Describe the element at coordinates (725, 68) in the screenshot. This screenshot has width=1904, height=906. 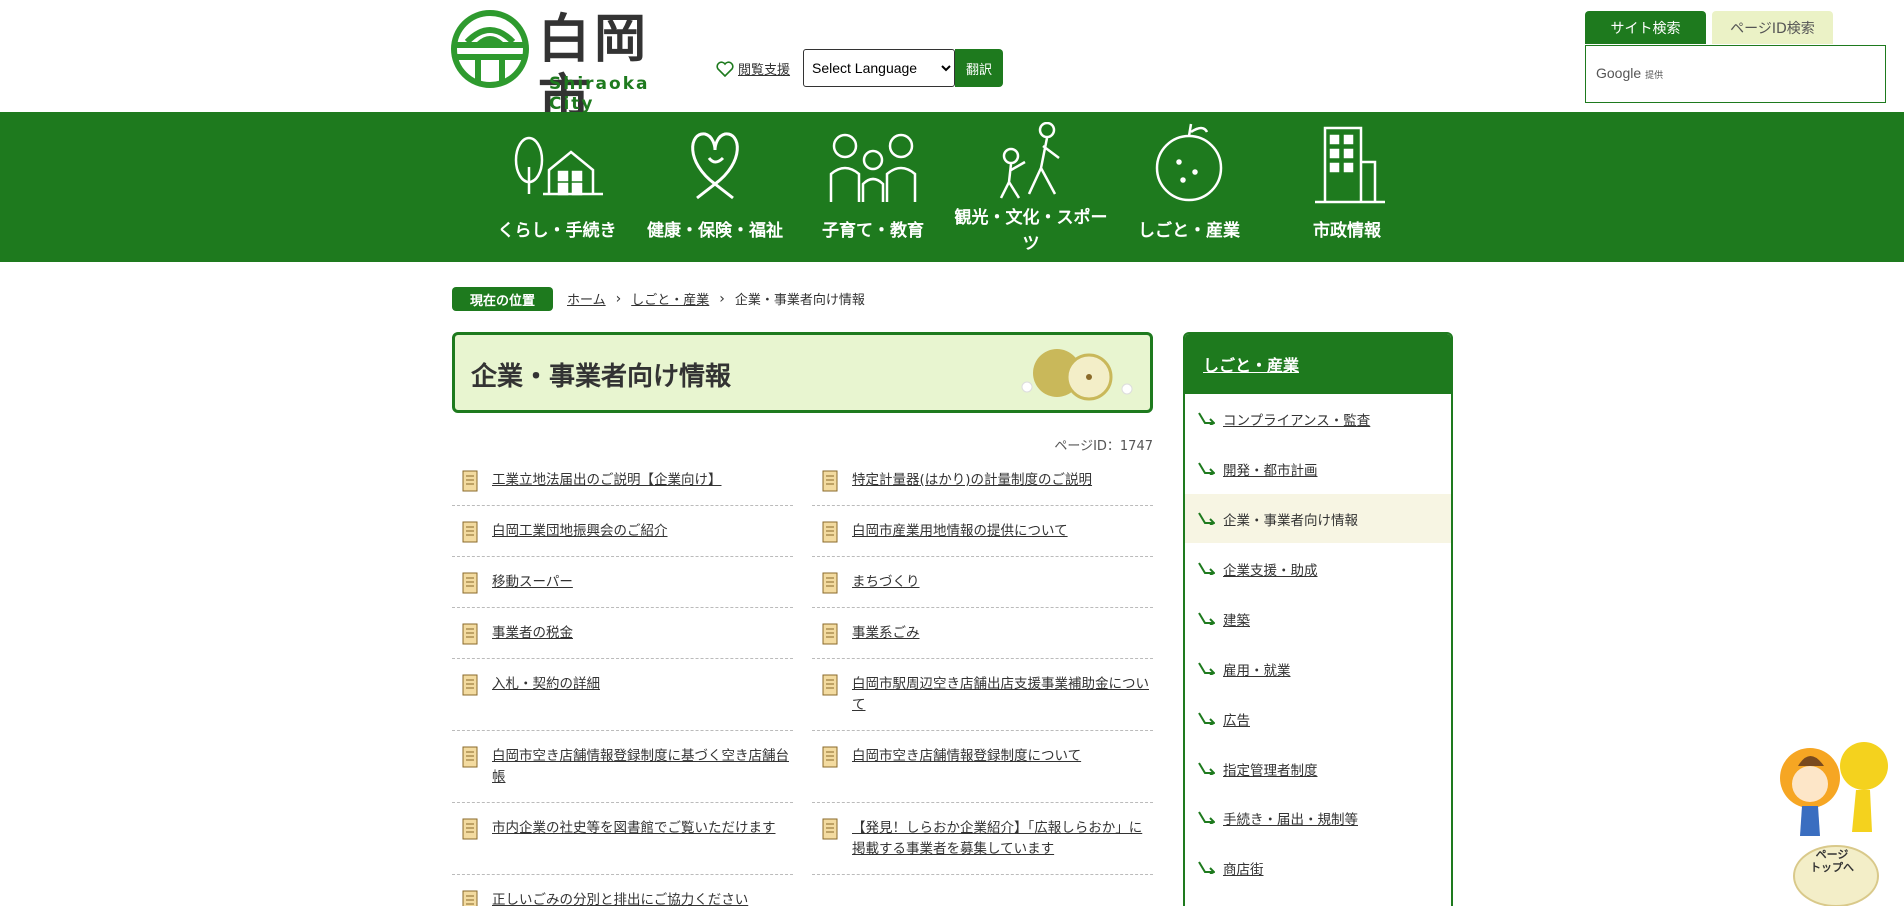
I see `heart-outline-icon` at that location.